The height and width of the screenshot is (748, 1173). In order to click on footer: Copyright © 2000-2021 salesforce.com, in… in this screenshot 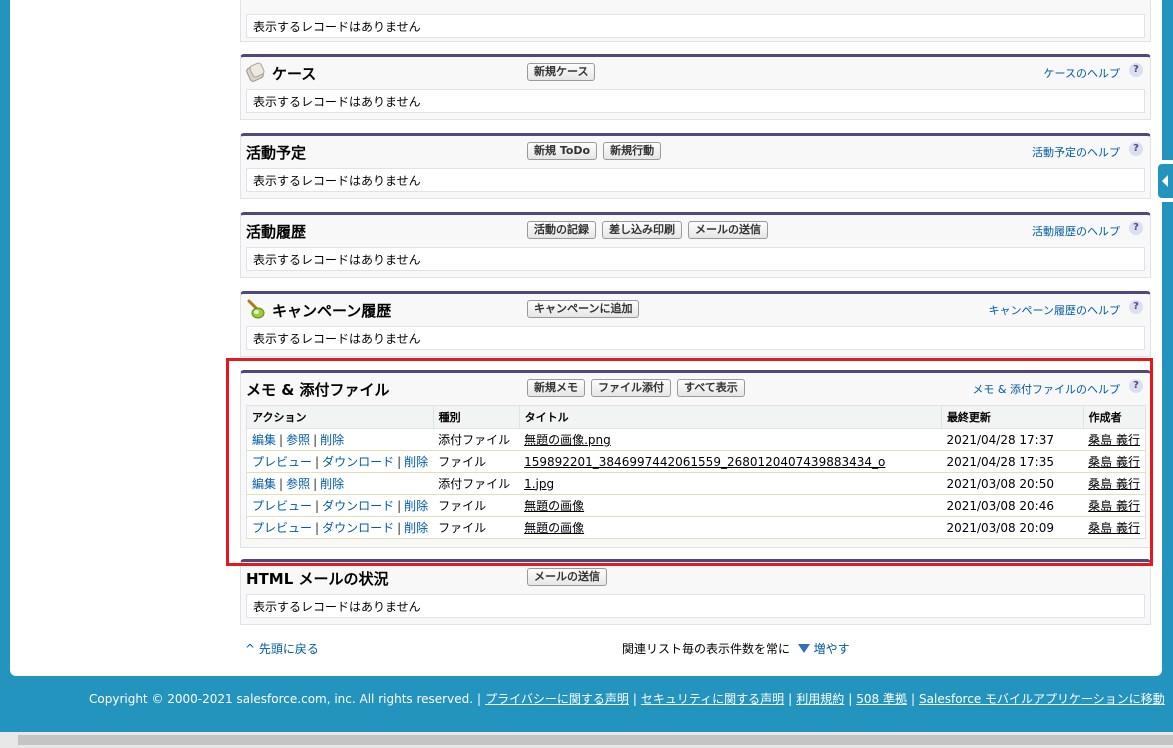, I will do `click(627, 699)`.